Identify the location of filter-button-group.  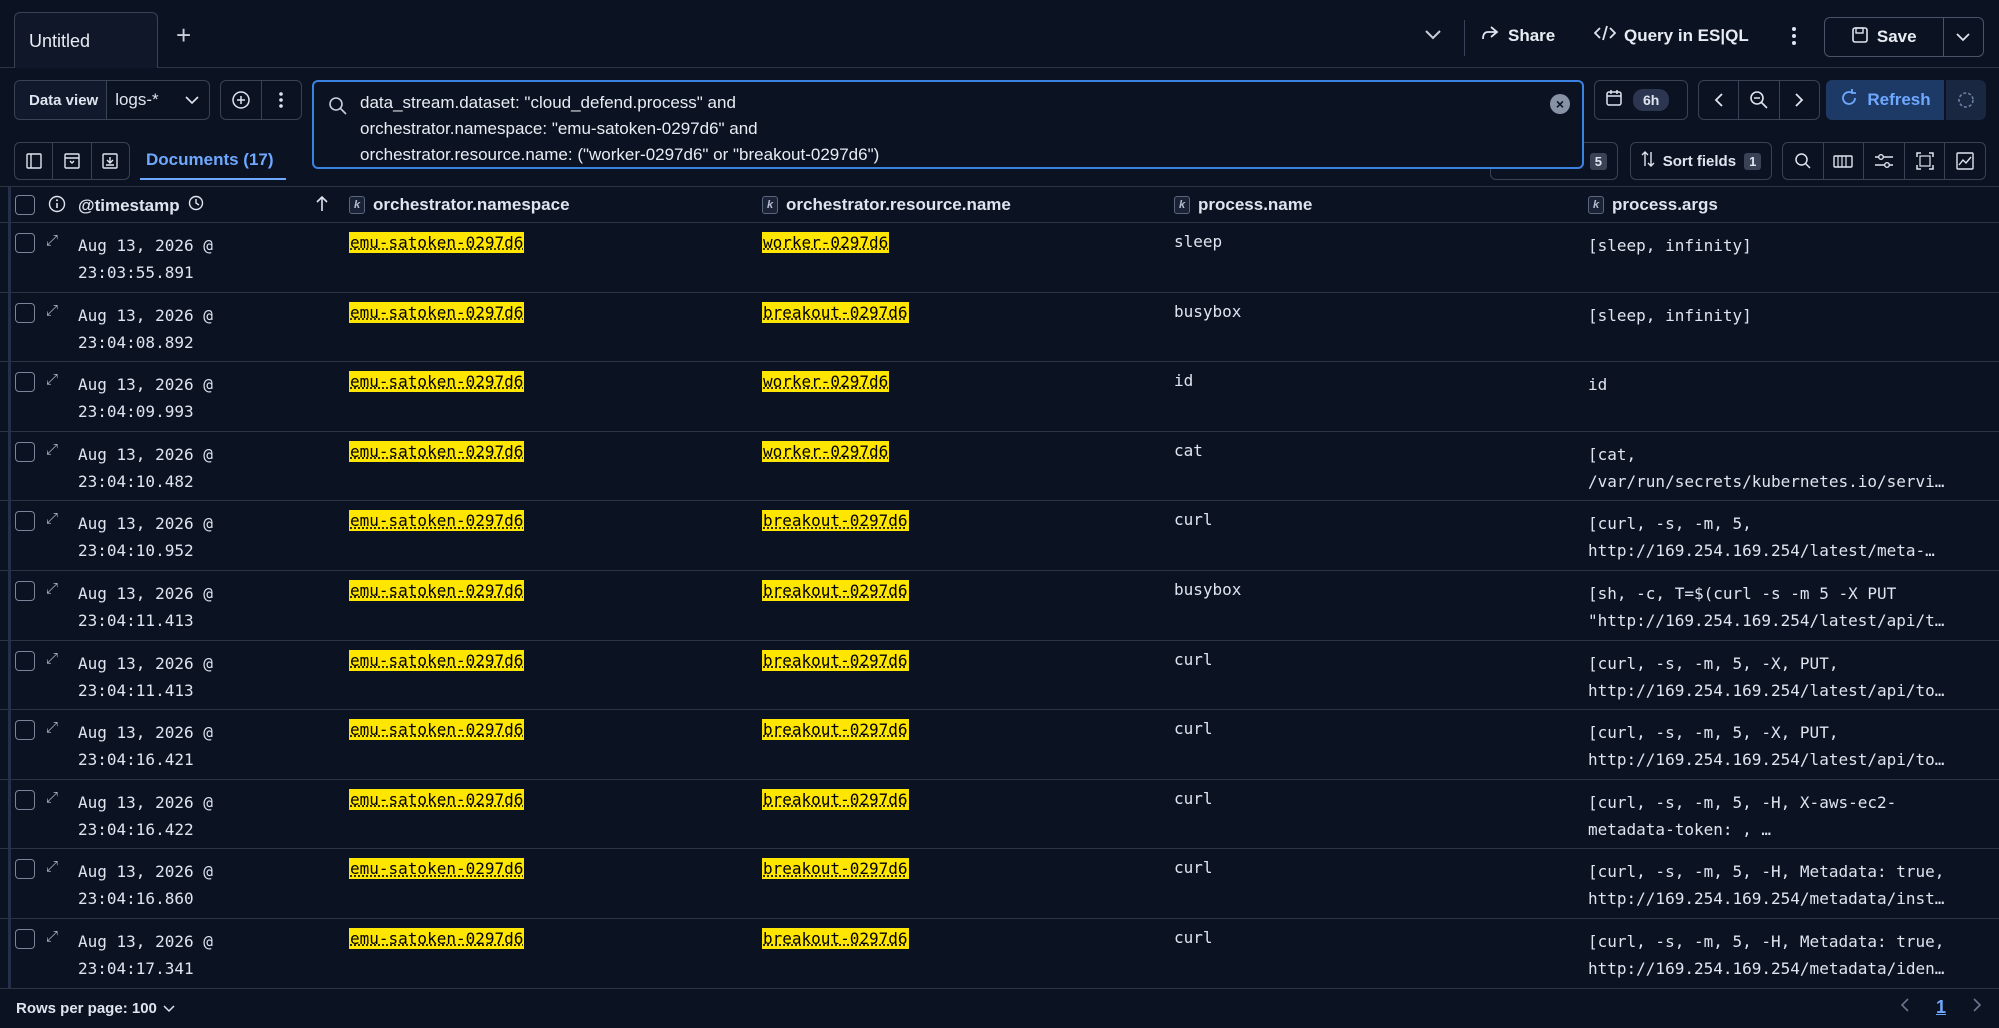
(261, 100).